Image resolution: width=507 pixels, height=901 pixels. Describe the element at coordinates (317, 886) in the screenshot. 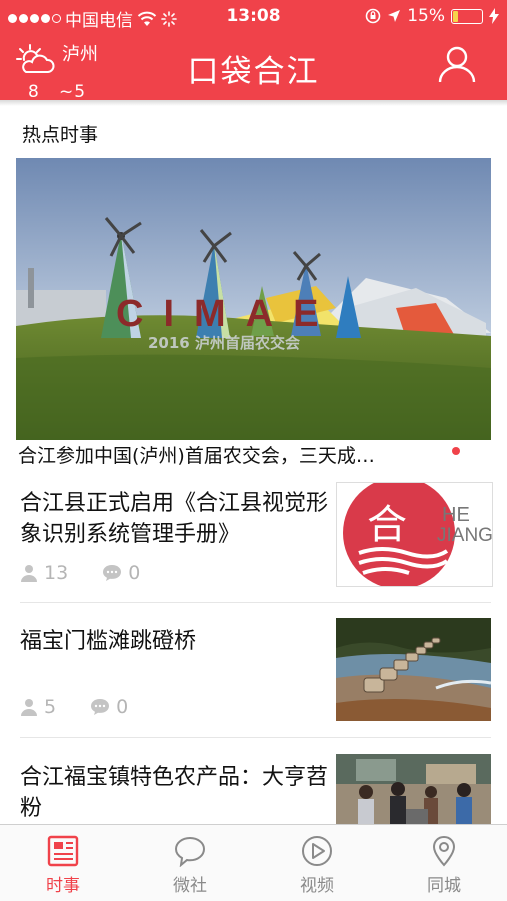

I see `tab-label: 视频` at that location.